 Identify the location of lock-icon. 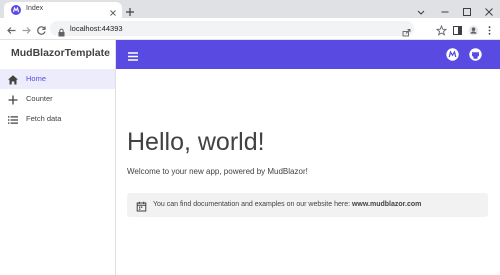
(61, 30).